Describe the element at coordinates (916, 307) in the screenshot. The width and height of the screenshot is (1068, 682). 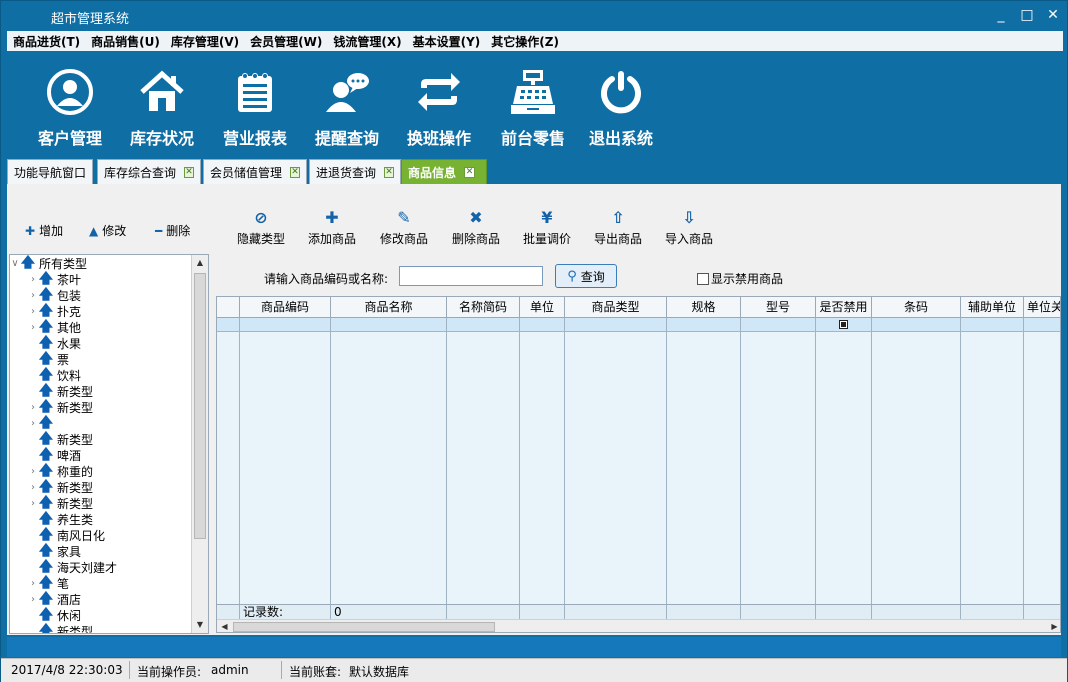
I see `col-barcode: 条码` at that location.